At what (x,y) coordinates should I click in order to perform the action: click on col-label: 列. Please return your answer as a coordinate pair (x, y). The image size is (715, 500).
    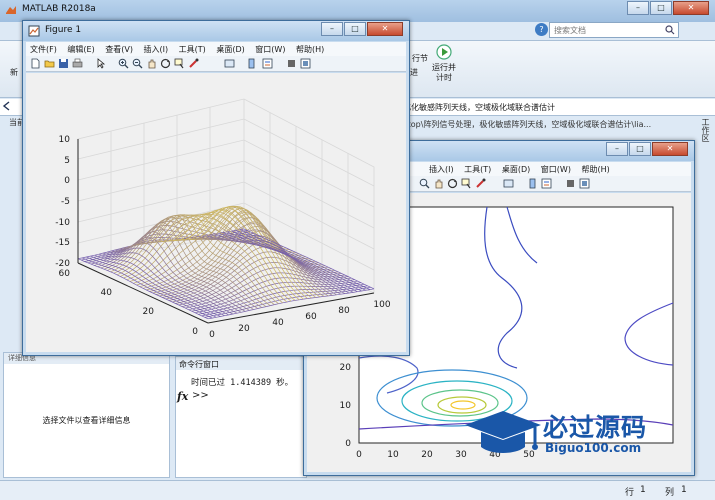
    Looking at the image, I should click on (670, 493).